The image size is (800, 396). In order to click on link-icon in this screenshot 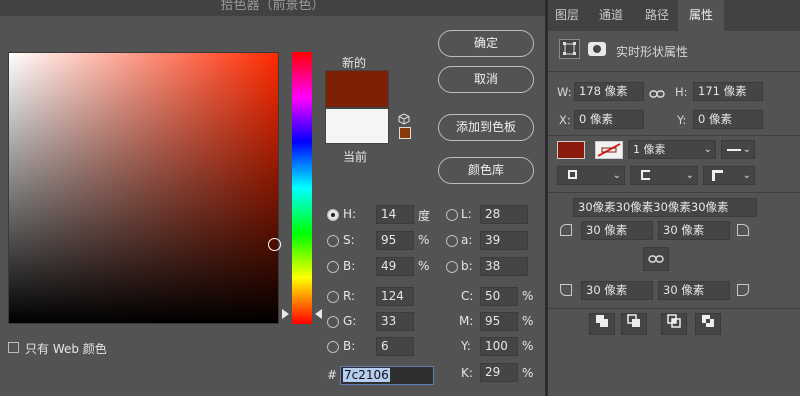, I will do `click(657, 91)`.